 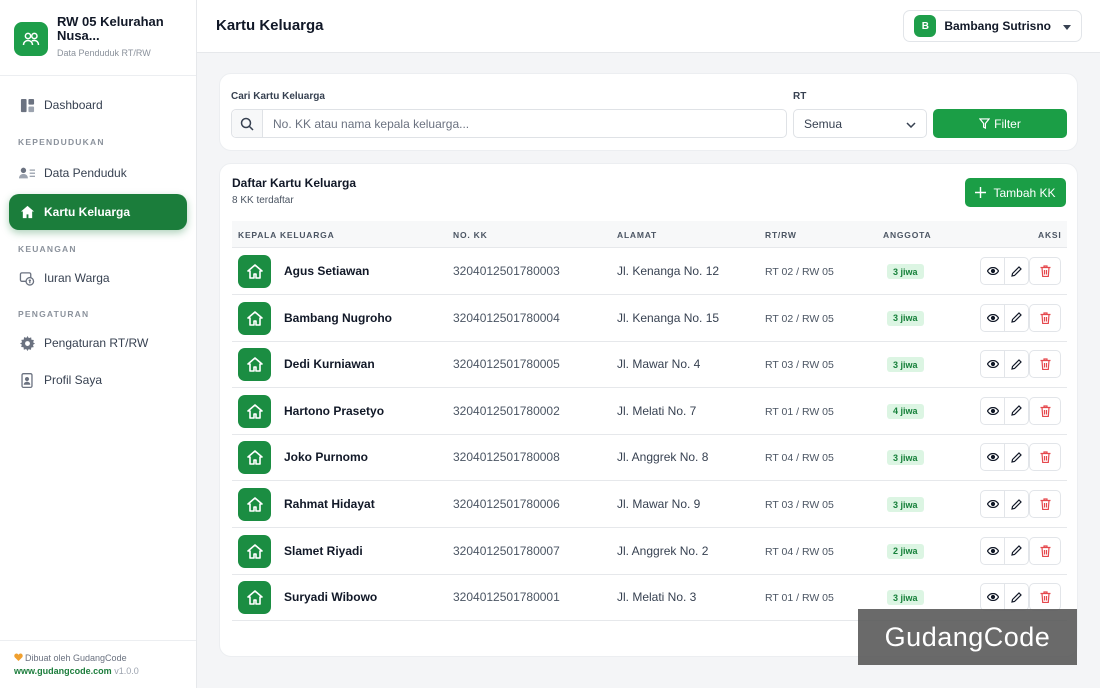 What do you see at coordinates (73, 380) in the screenshot?
I see `sidebar-item-label: Profil Saya` at bounding box center [73, 380].